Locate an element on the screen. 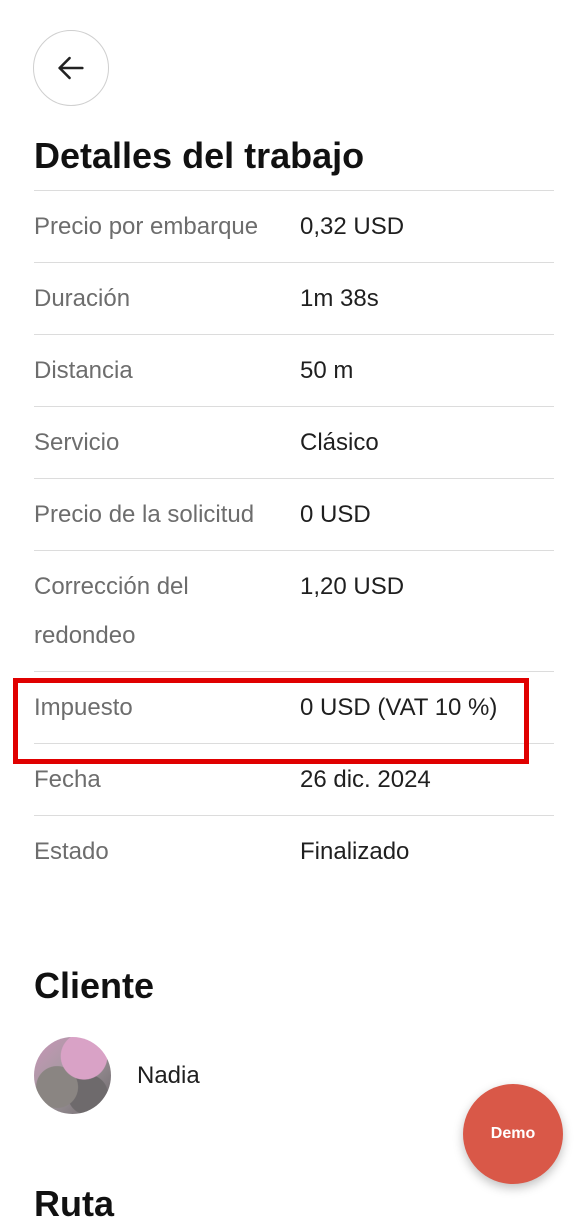 This screenshot has width=588, height=1224. back-button is located at coordinates (71, 68).